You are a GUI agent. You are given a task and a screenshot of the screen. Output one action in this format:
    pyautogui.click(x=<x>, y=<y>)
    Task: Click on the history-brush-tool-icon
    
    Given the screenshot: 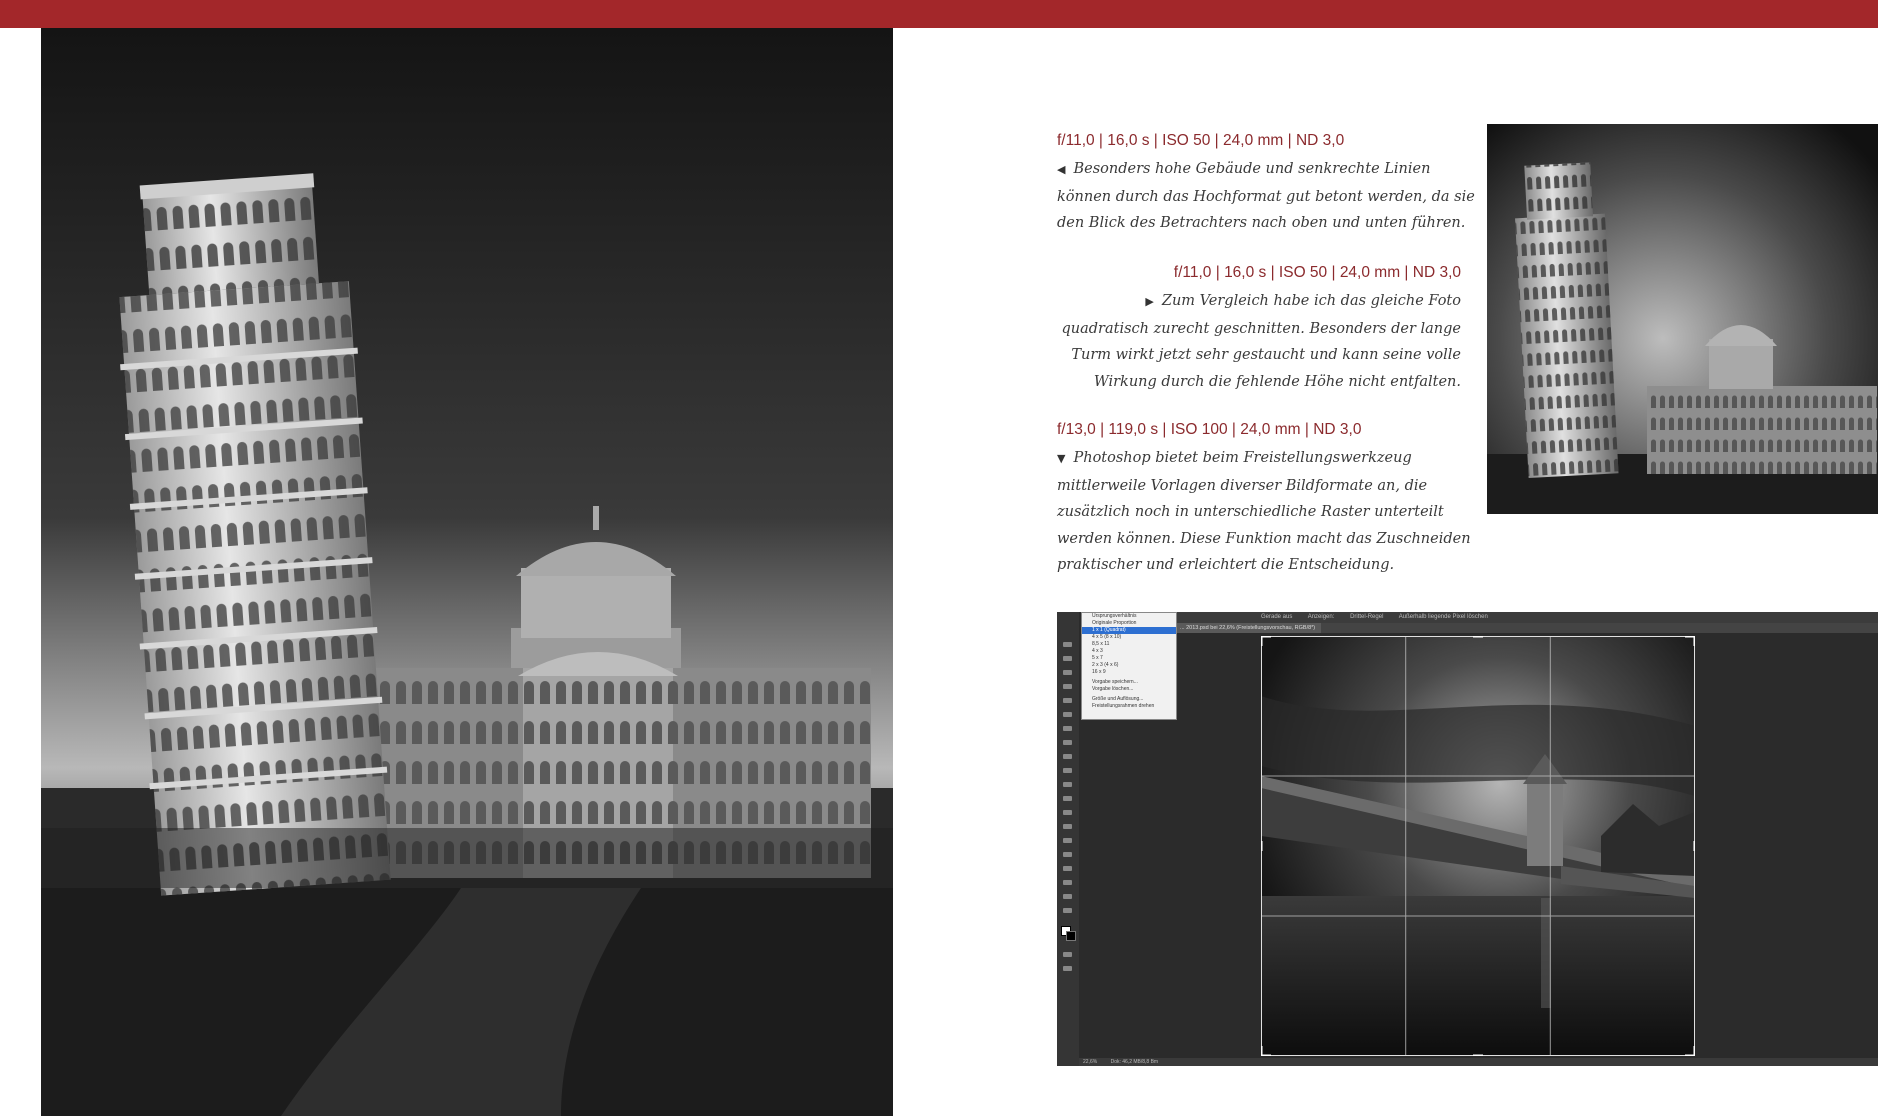 What is the action you would take?
    pyautogui.click(x=1067, y=770)
    